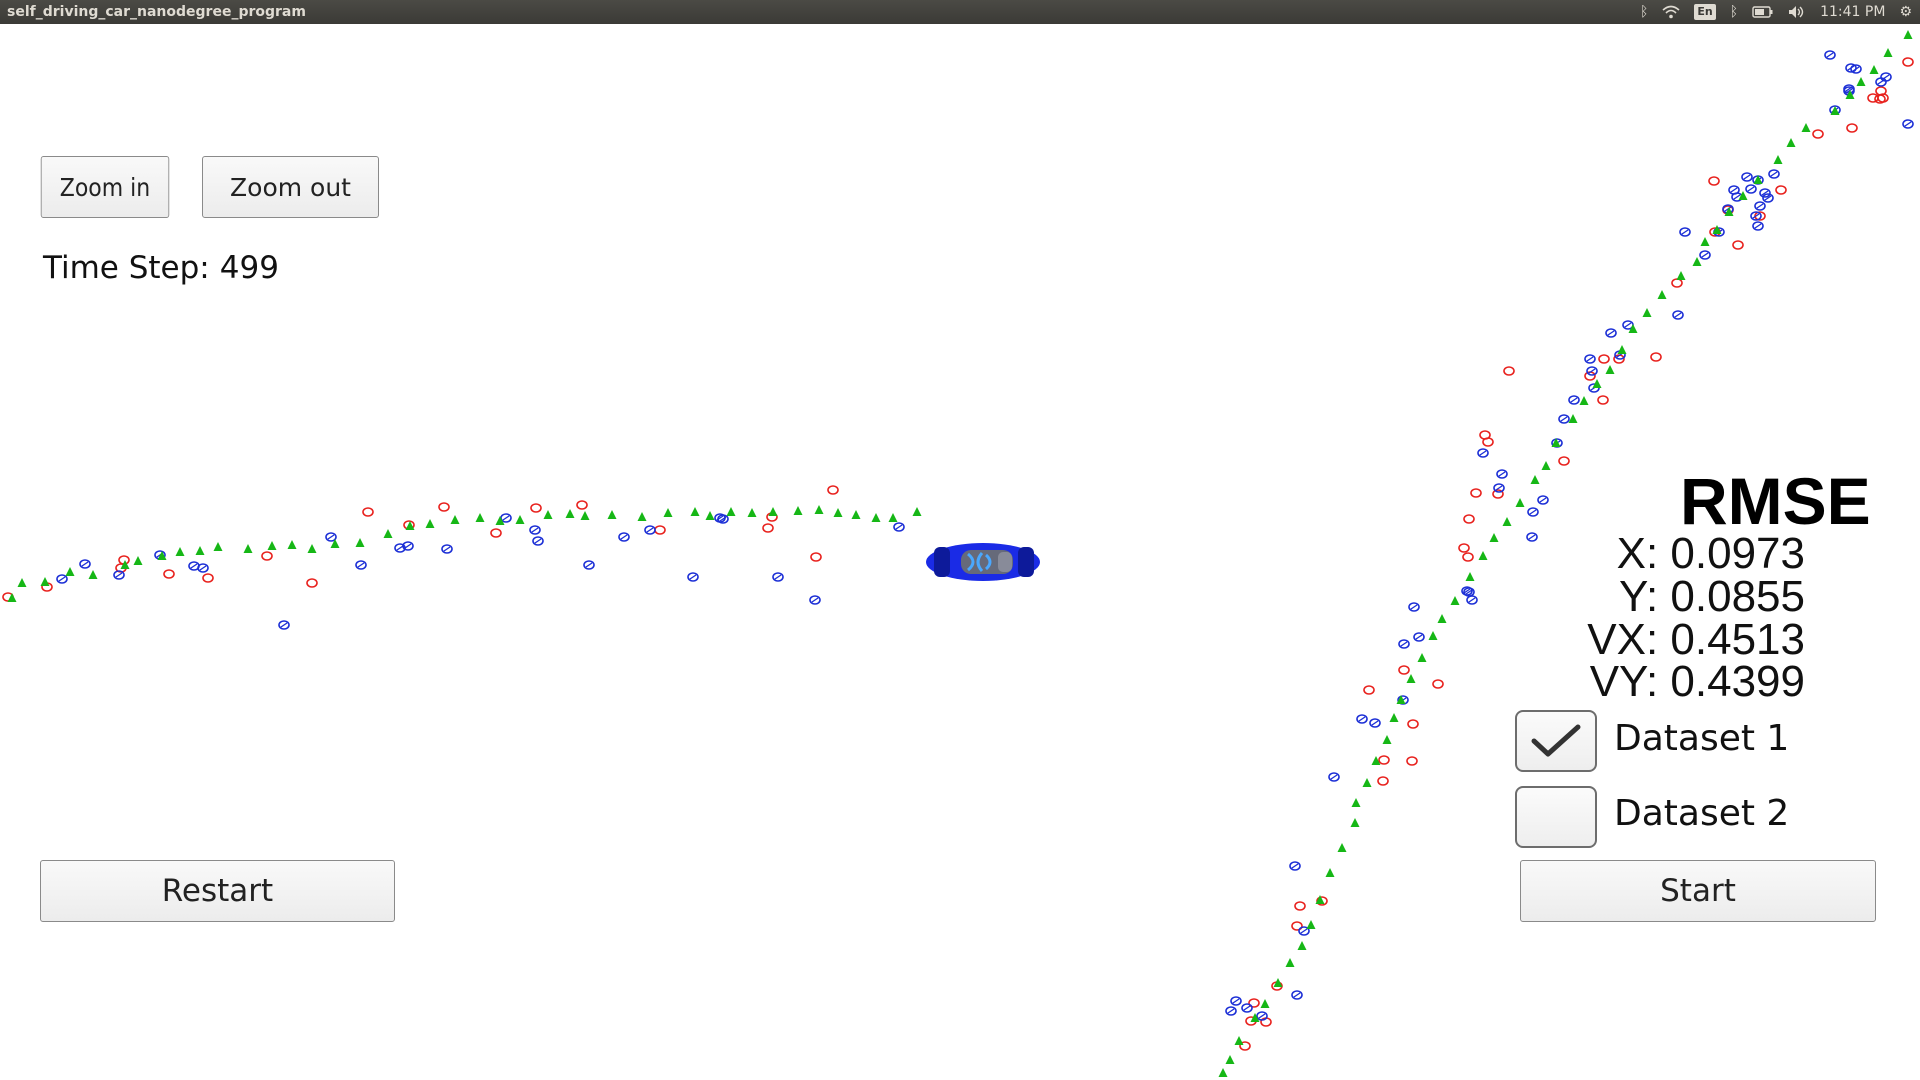  What do you see at coordinates (1556, 817) in the screenshot?
I see `dataset-2-checkbox` at bounding box center [1556, 817].